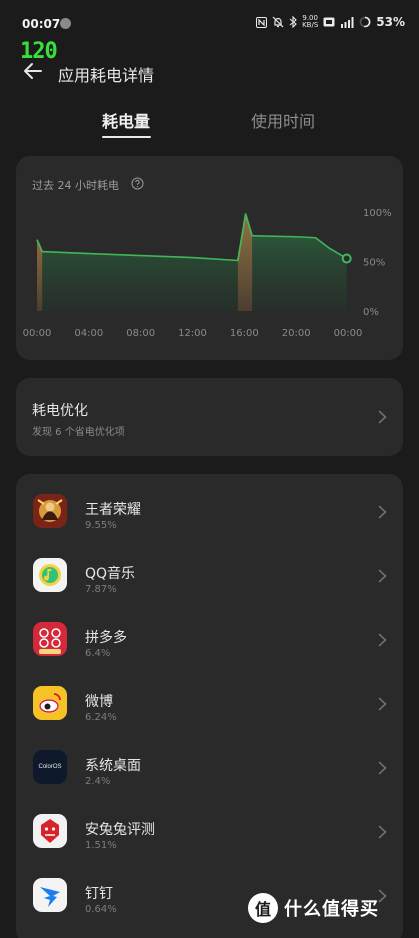 The height and width of the screenshot is (938, 419). I want to click on app-name: 微博, so click(99, 702).